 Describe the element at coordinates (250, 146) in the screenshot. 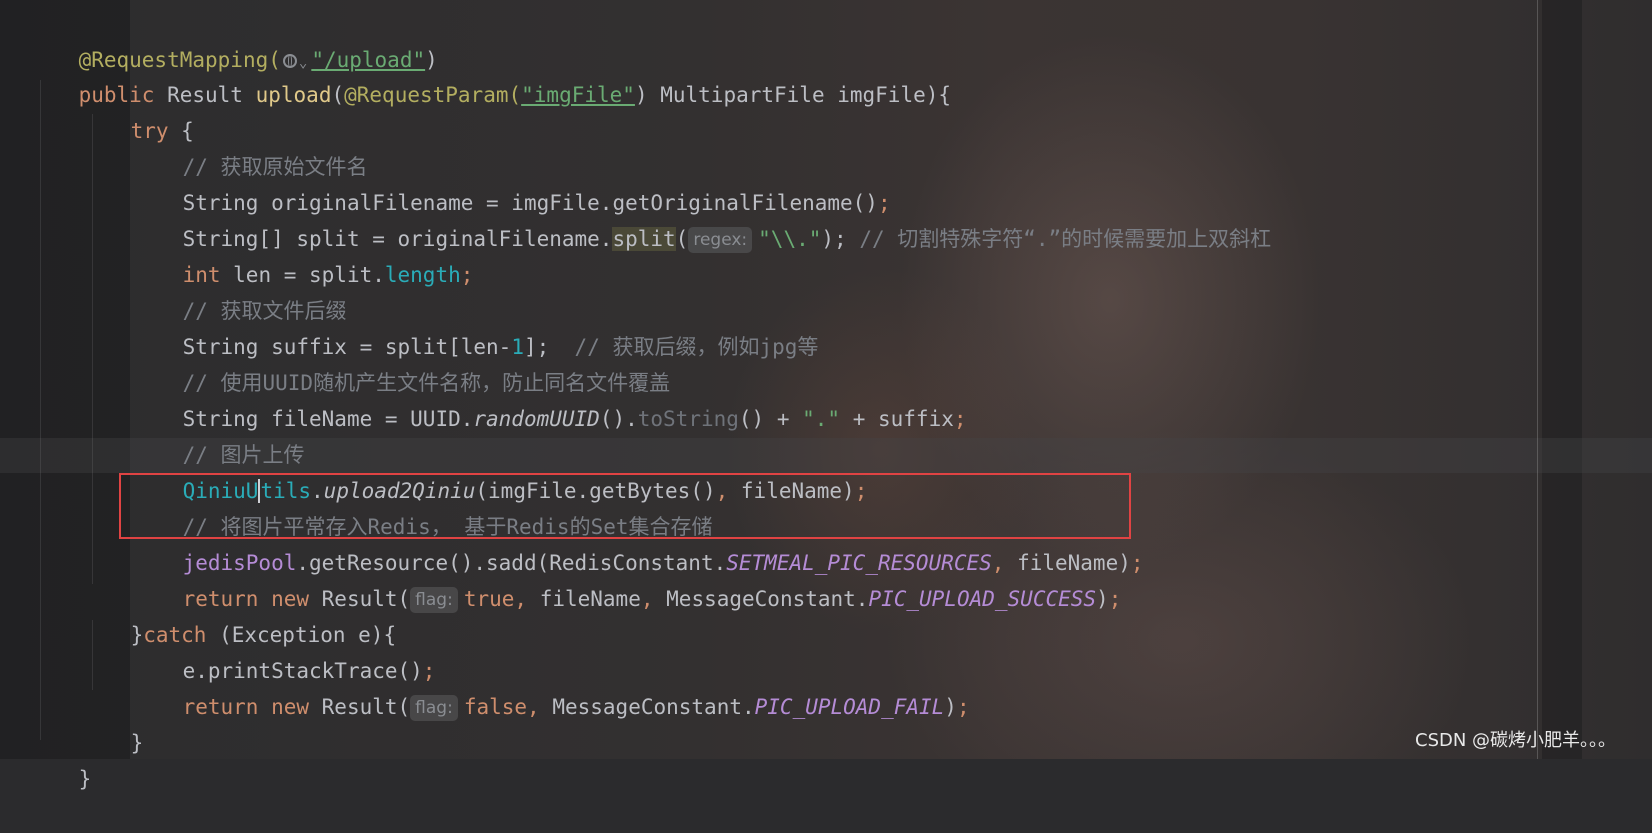

I see `code-line: // 获取原始文件名` at that location.